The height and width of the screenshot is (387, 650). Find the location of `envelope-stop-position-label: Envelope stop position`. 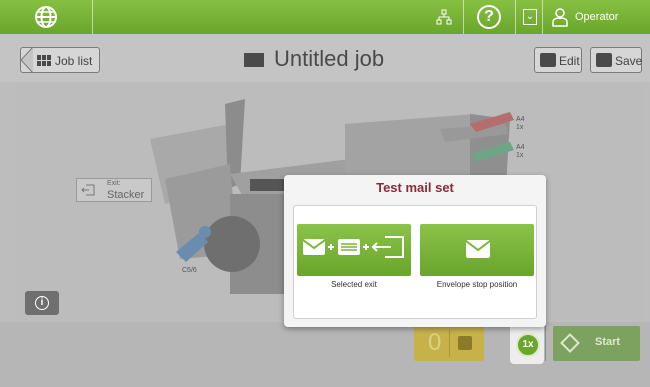

envelope-stop-position-label: Envelope stop position is located at coordinates (477, 284).